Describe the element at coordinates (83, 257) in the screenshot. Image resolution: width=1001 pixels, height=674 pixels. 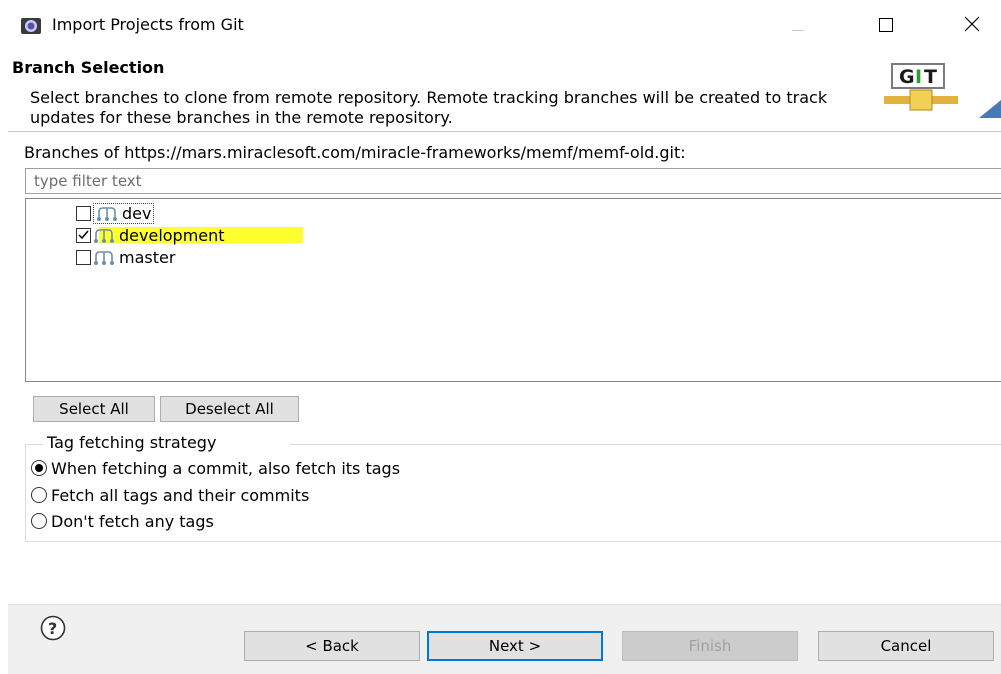
I see `checkbox-master` at that location.